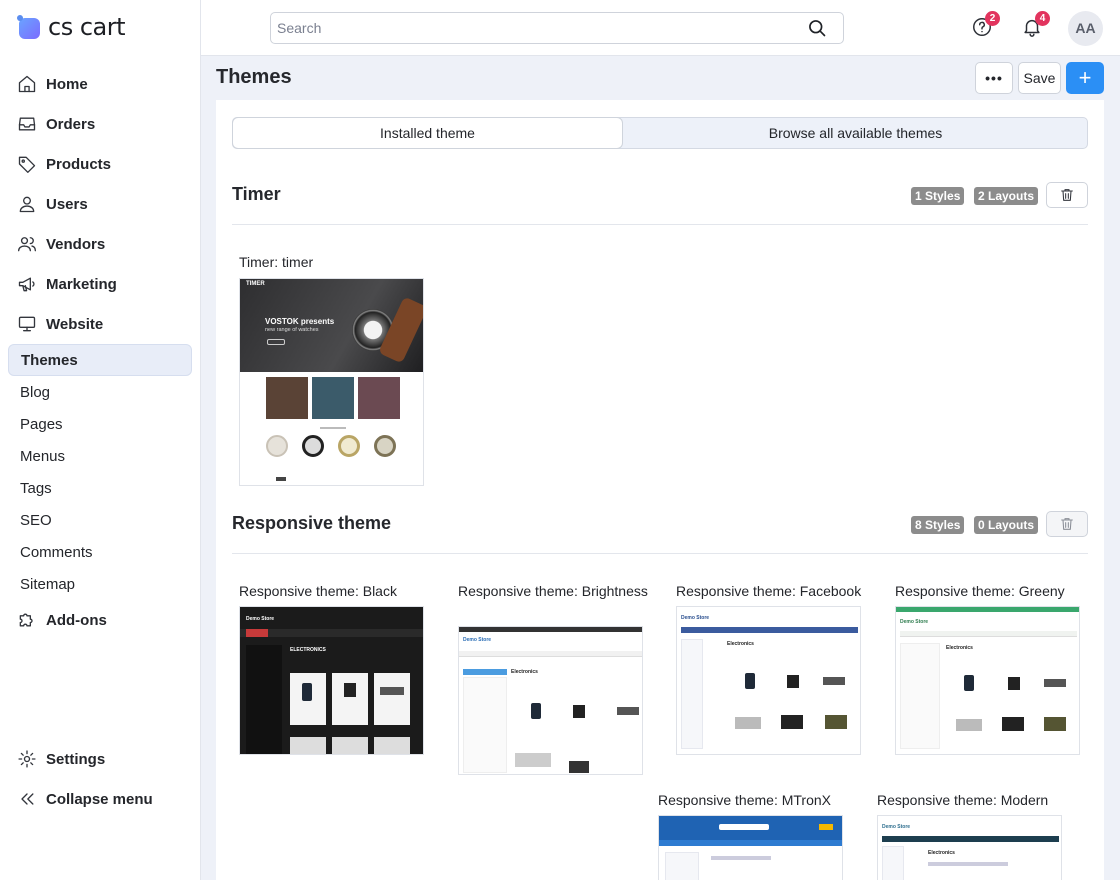  I want to click on style-thumbnail-brightness: Demo Store Electronics, so click(550, 700).